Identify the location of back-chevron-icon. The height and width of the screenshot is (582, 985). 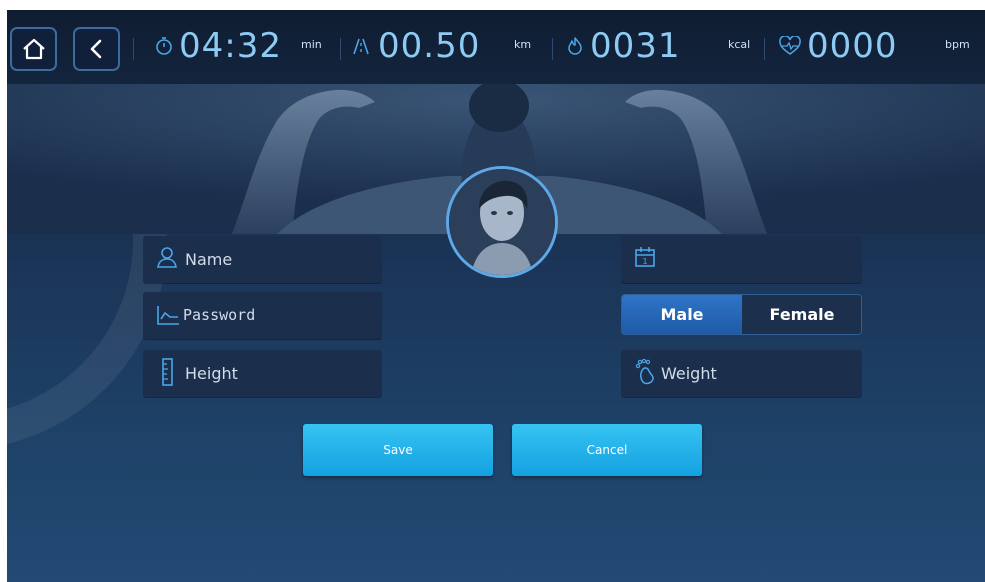
(96, 49).